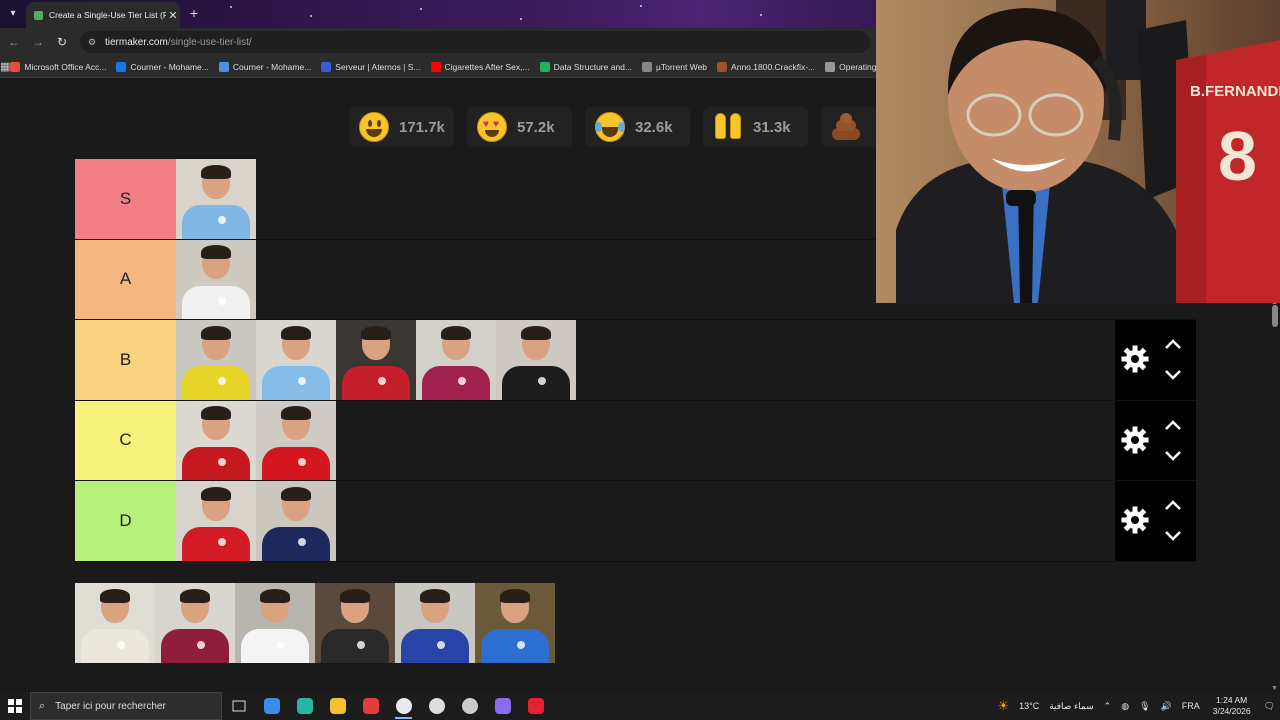 Image resolution: width=1280 pixels, height=720 pixels. Describe the element at coordinates (1275, 316) in the screenshot. I see `scrollbar-thumb` at that location.